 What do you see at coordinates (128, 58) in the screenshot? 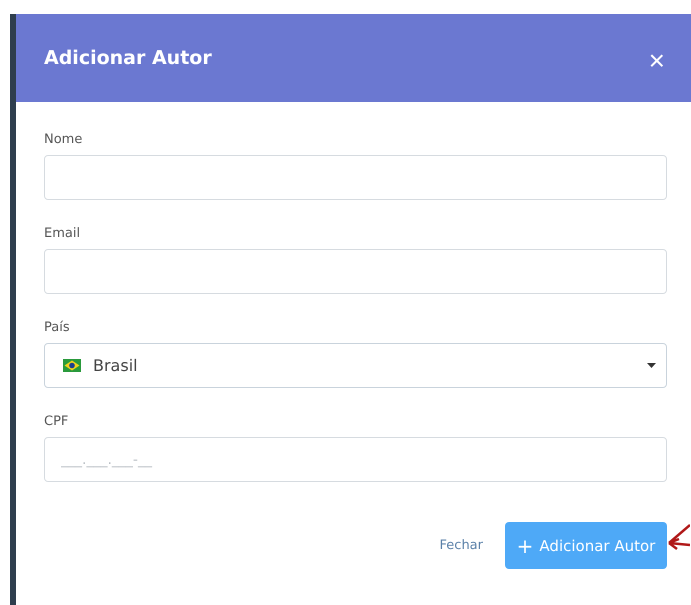
I see `dialog-title: Adicionar Autor` at bounding box center [128, 58].